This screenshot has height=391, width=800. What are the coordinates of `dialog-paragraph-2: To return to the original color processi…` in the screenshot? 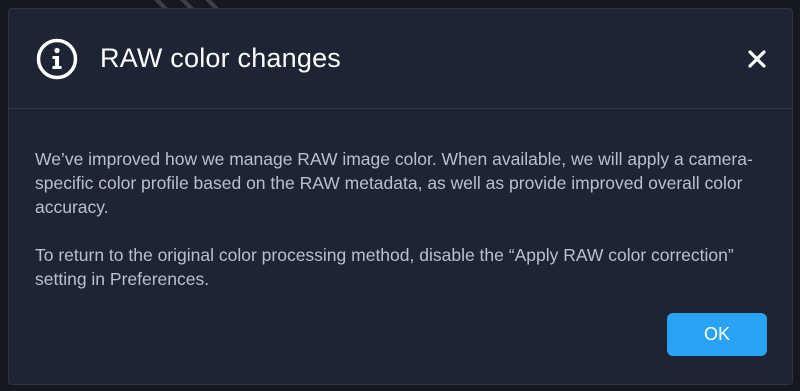 It's located at (384, 267).